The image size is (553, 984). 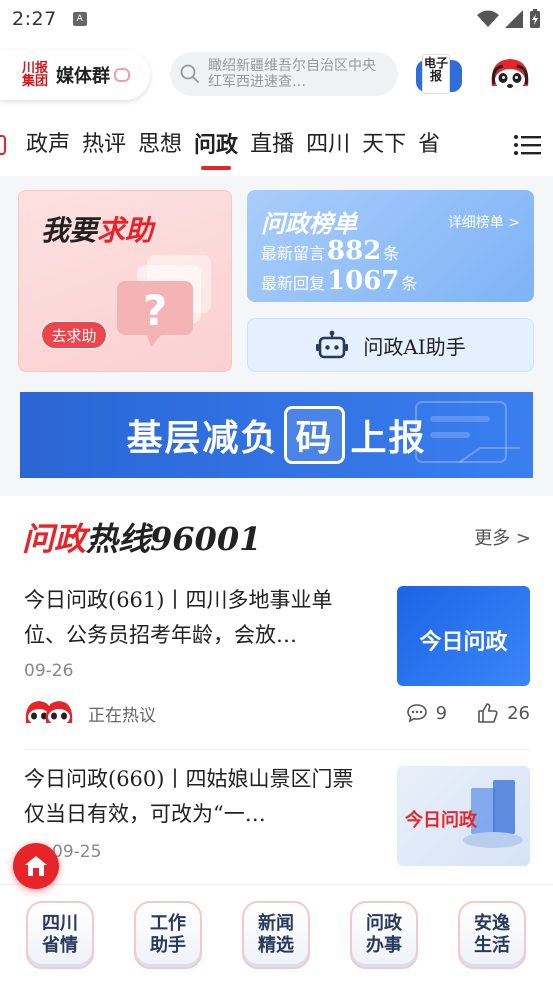 What do you see at coordinates (34, 75) in the screenshot?
I see `group-logo: 川报集团` at bounding box center [34, 75].